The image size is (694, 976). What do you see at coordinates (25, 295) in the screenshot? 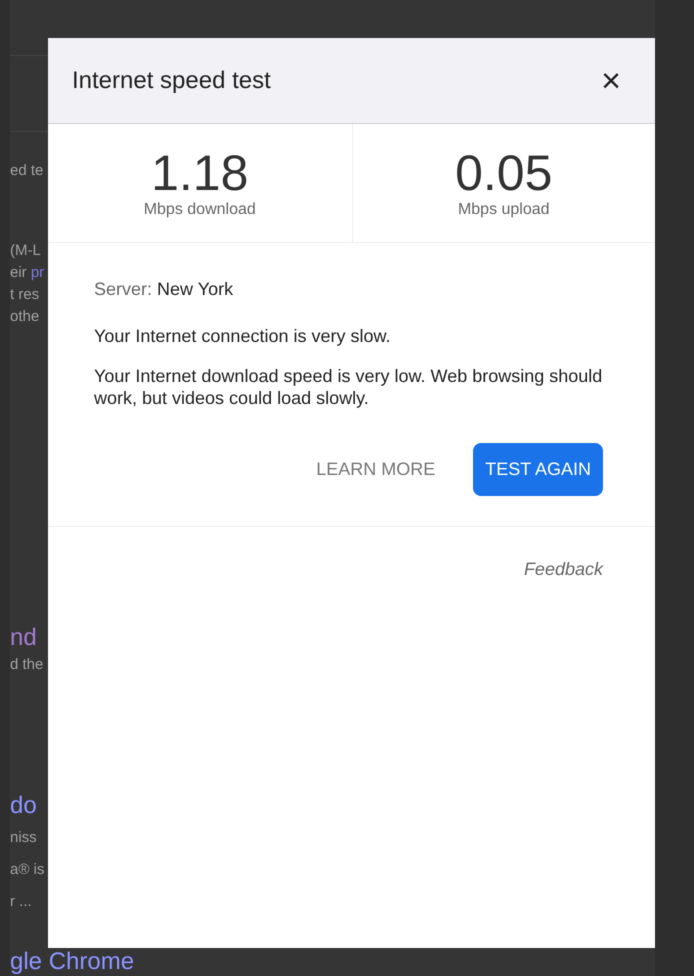
I see `snippet-text: t res` at bounding box center [25, 295].